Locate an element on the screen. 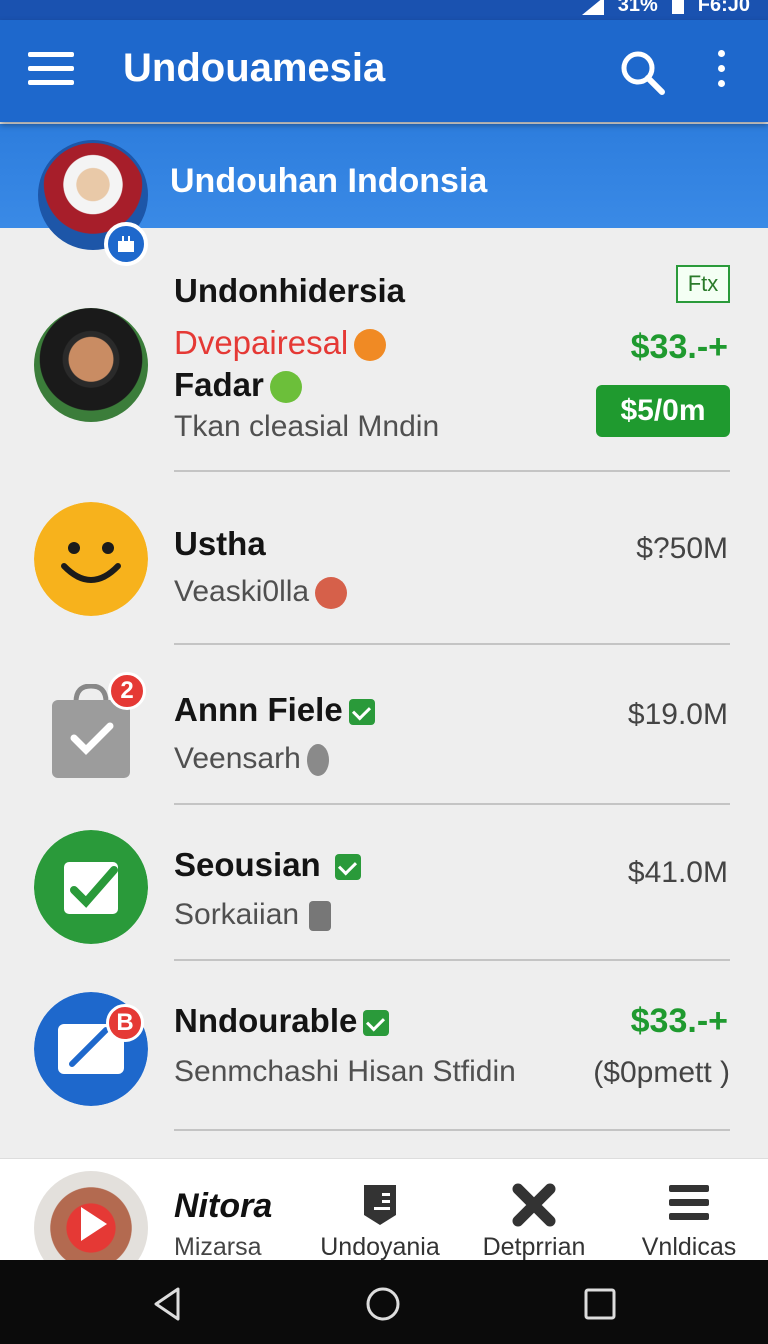 This screenshot has width=768, height=1344. nav-label: Vnldicas is located at coordinates (689, 1246).